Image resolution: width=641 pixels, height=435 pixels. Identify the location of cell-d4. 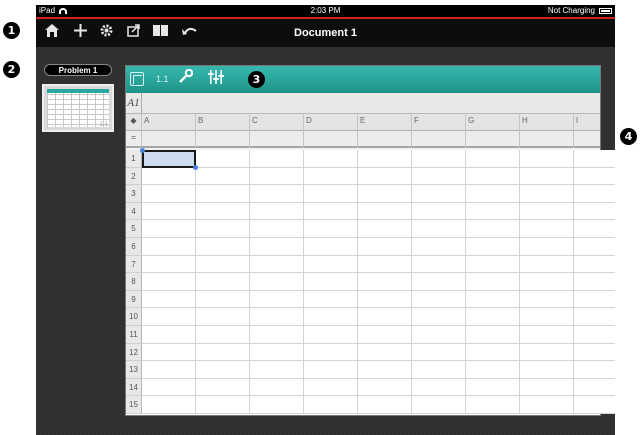
(331, 211).